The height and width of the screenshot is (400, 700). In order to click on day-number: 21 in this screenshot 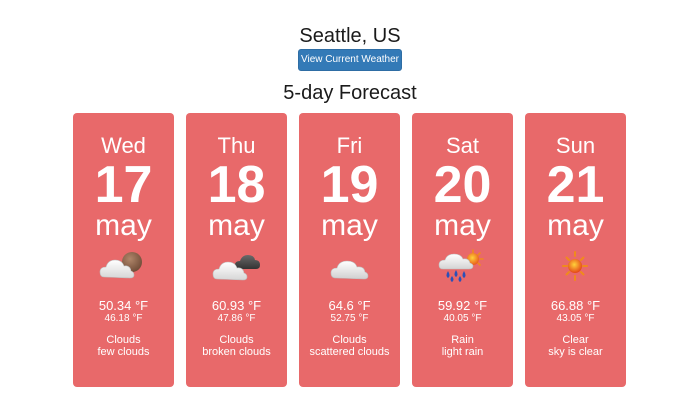, I will do `click(575, 185)`.